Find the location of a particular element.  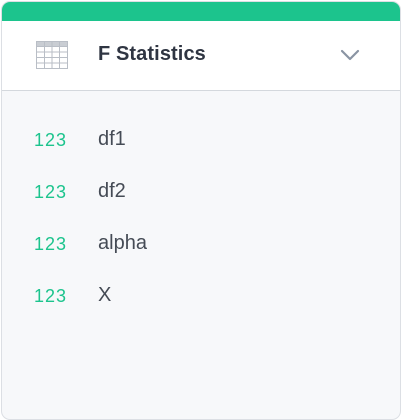

field-name: df1 is located at coordinates (112, 139).